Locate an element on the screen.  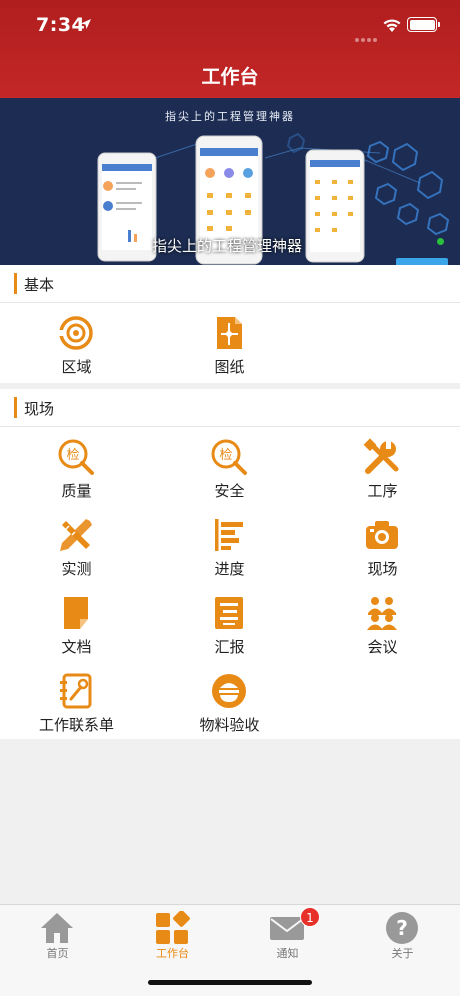
grid-item-label: 图纸 is located at coordinates (229, 367).